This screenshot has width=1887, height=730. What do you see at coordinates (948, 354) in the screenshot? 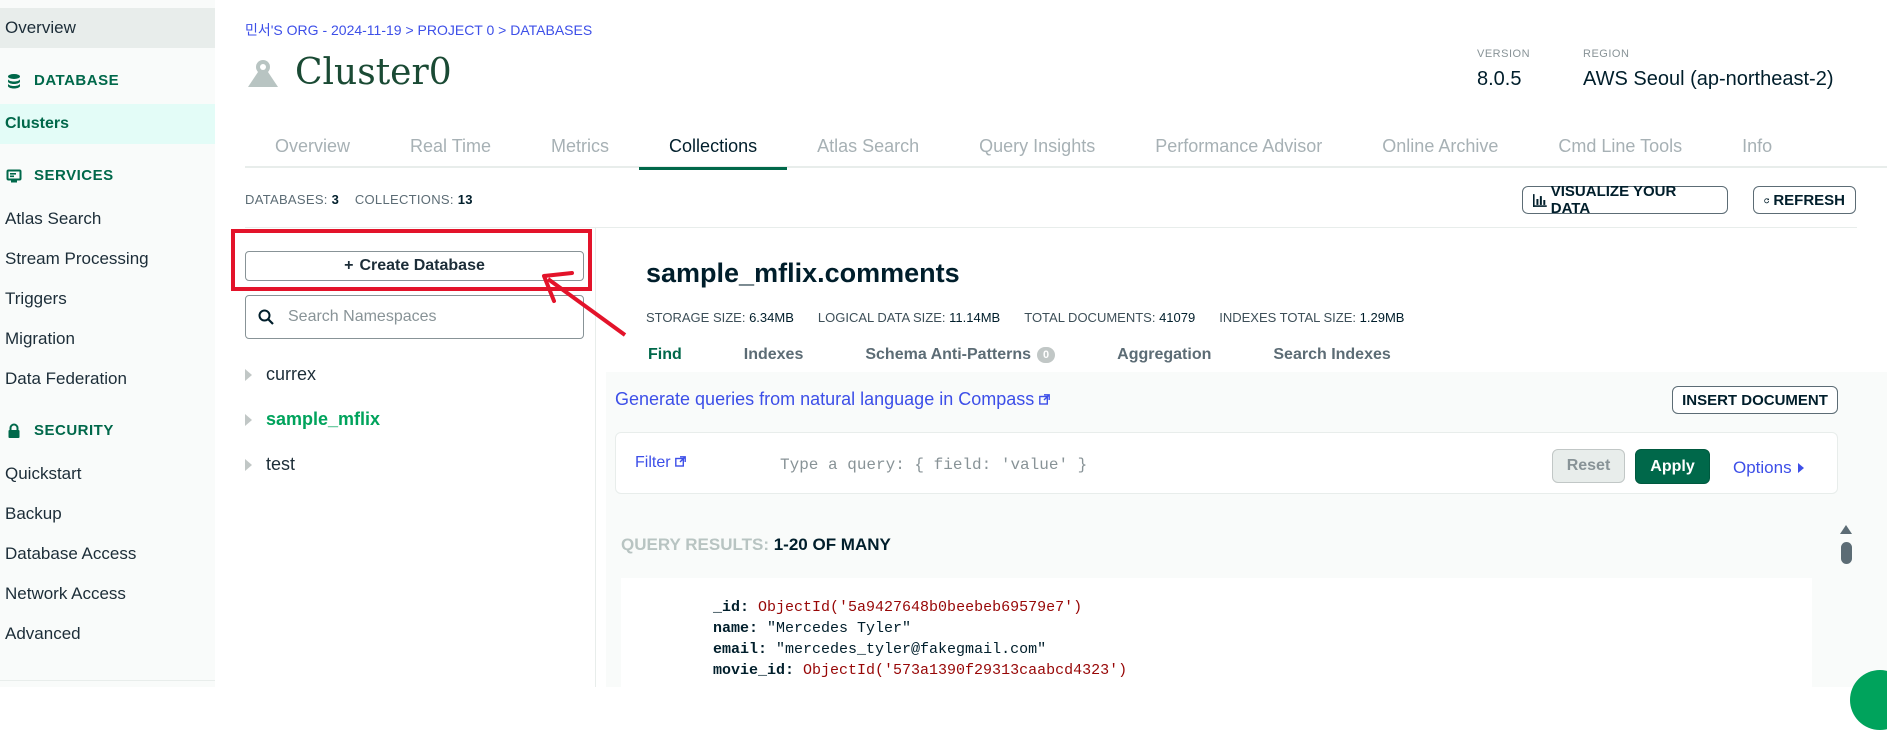
I see `subtab-label: Schema Anti-Patterns` at bounding box center [948, 354].